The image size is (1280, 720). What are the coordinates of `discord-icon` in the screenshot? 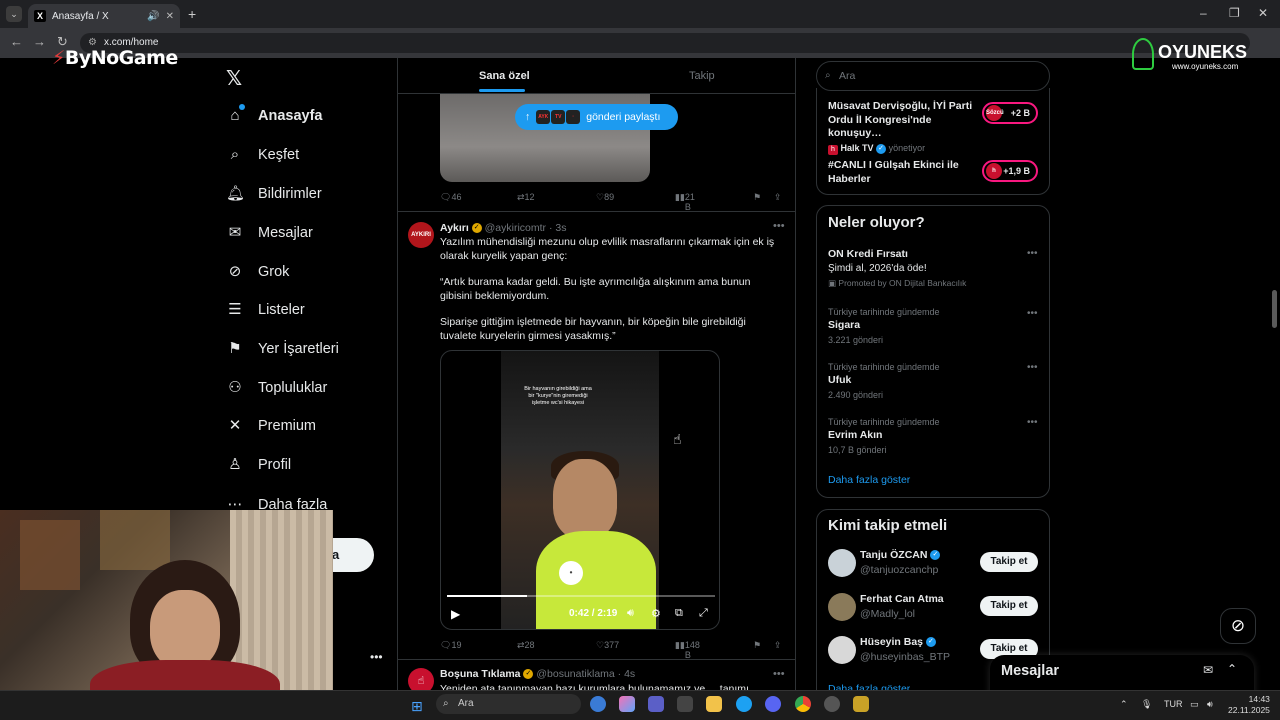 It's located at (773, 704).